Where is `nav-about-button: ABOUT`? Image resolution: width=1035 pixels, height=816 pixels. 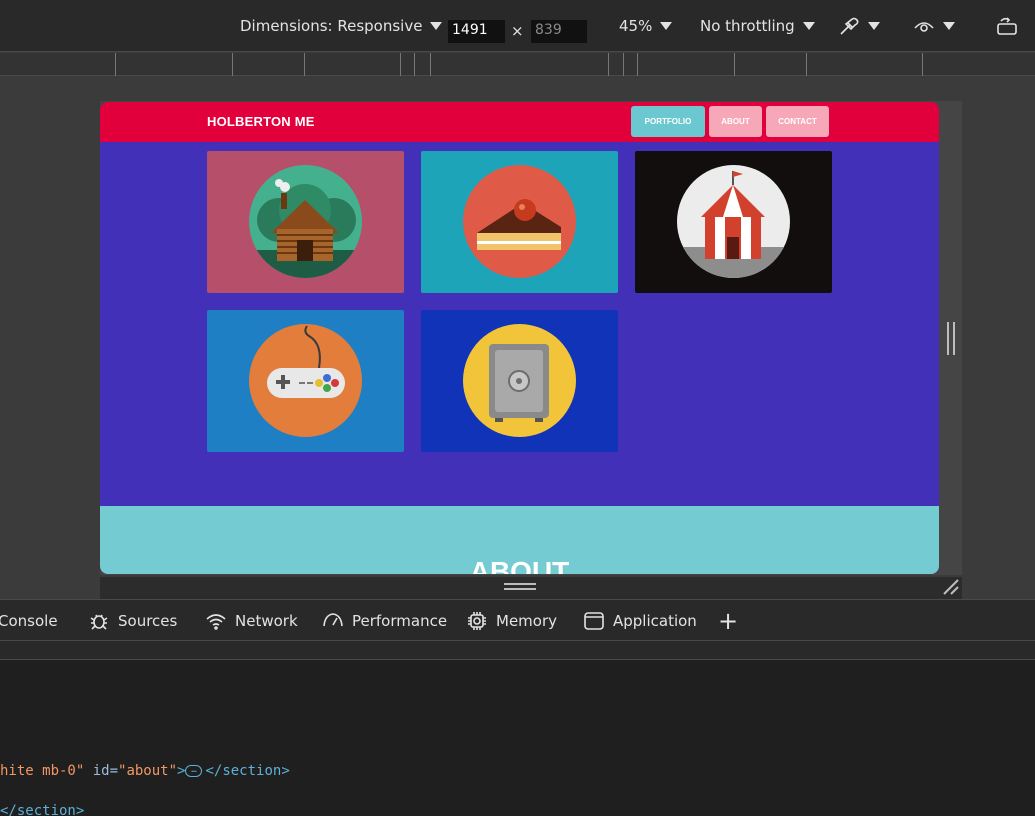
nav-about-button: ABOUT is located at coordinates (735, 121).